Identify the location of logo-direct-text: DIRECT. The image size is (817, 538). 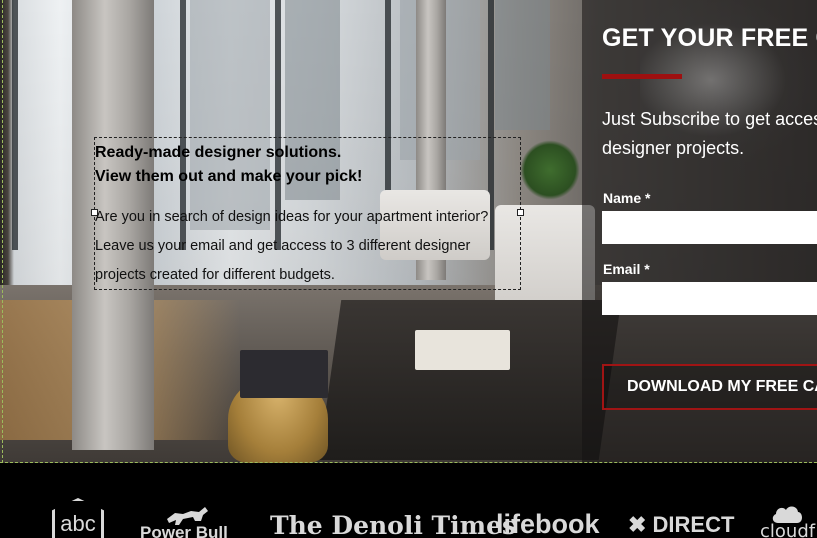
(693, 524).